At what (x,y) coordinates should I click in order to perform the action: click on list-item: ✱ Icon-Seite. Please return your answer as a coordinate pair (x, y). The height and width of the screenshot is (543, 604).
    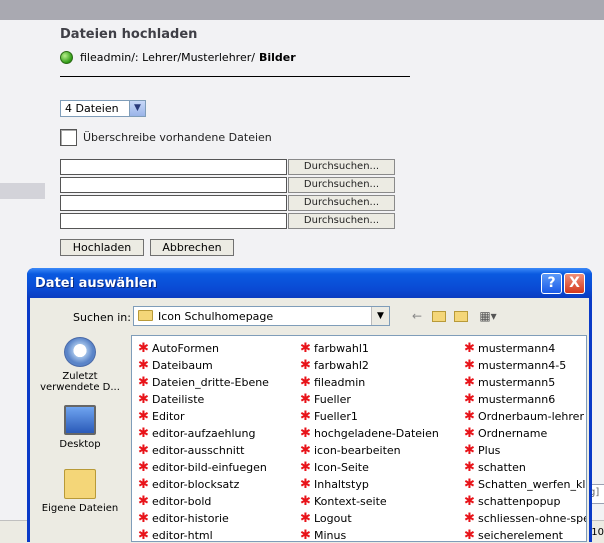
    Looking at the image, I should click on (368, 467).